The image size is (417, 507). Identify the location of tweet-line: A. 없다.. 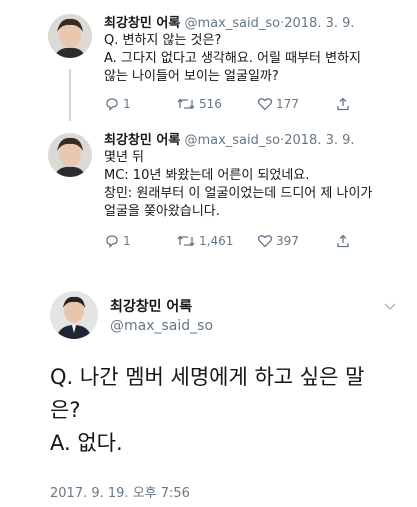
(86, 443).